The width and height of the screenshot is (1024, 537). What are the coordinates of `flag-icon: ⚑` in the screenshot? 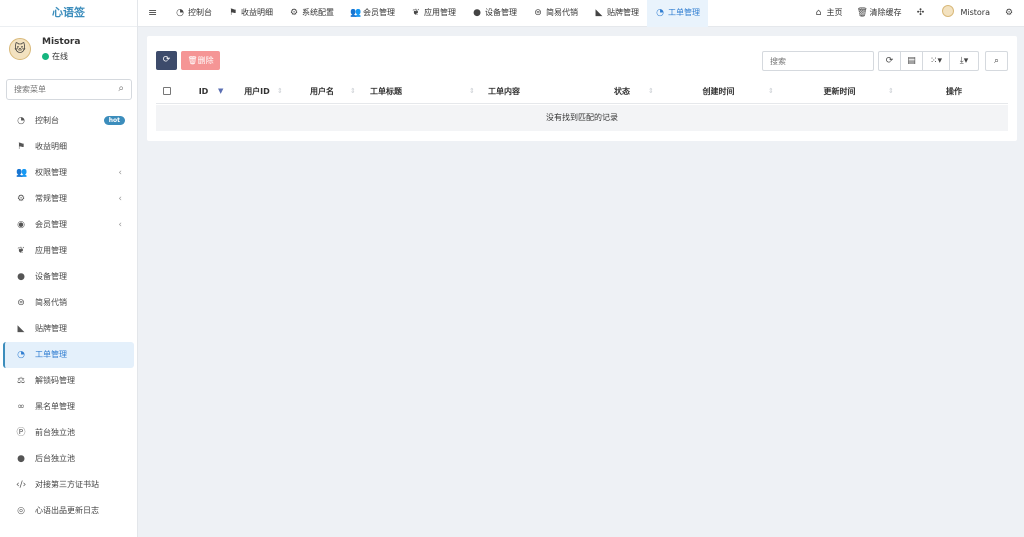 It's located at (21, 147).